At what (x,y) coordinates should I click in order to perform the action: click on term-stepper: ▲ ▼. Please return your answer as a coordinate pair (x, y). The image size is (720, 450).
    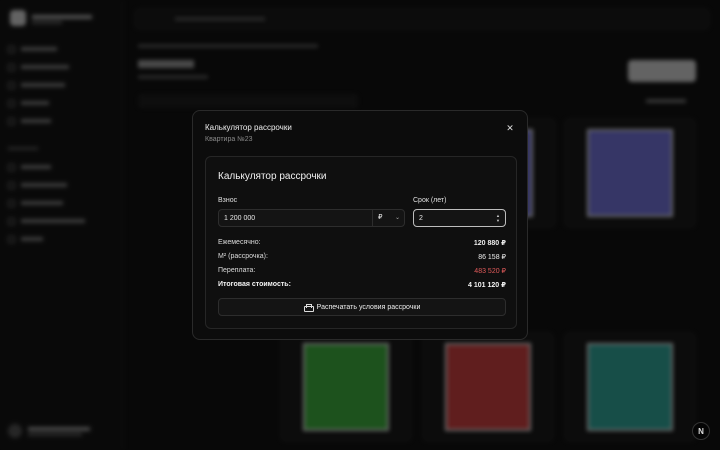
    Looking at the image, I should click on (498, 218).